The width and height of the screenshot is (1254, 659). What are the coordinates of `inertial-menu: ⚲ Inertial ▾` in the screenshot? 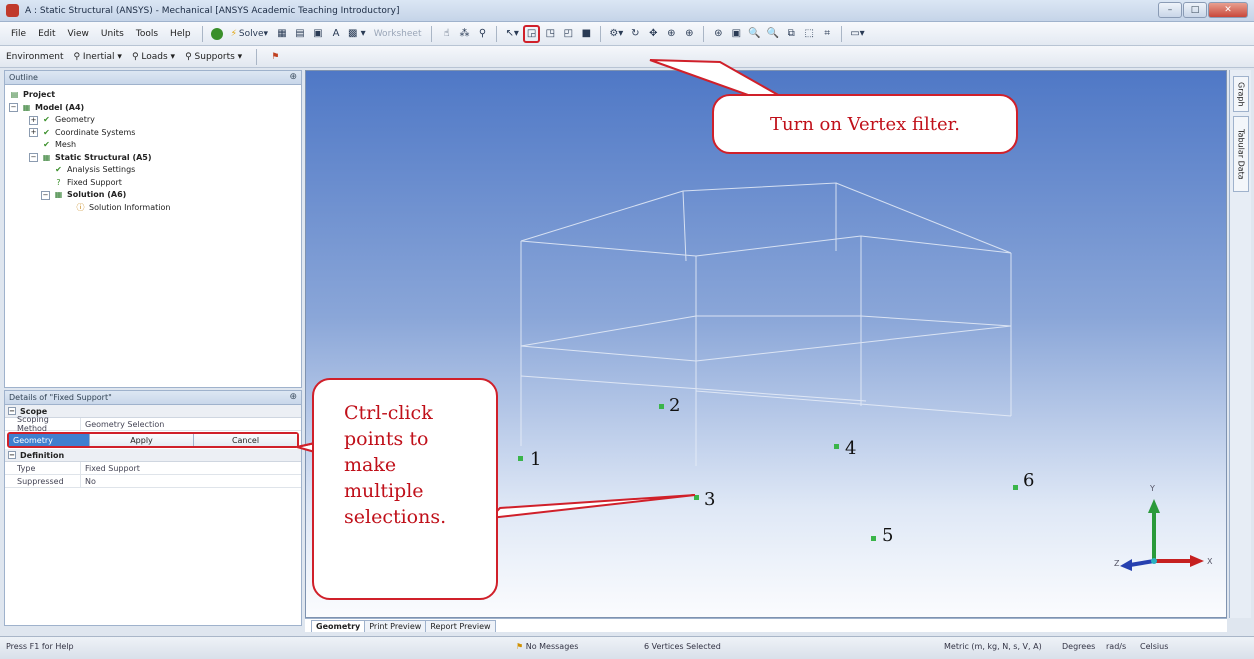 It's located at (97, 57).